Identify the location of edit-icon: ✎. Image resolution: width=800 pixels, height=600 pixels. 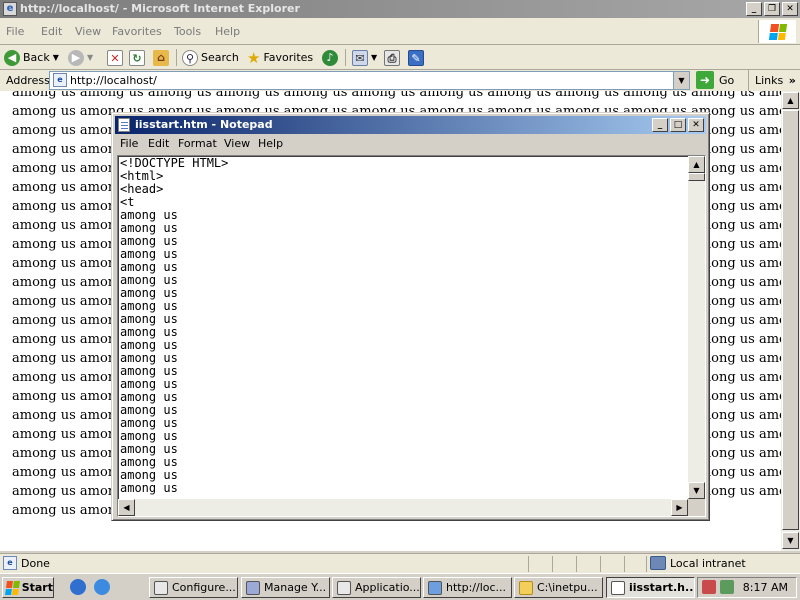
(416, 57).